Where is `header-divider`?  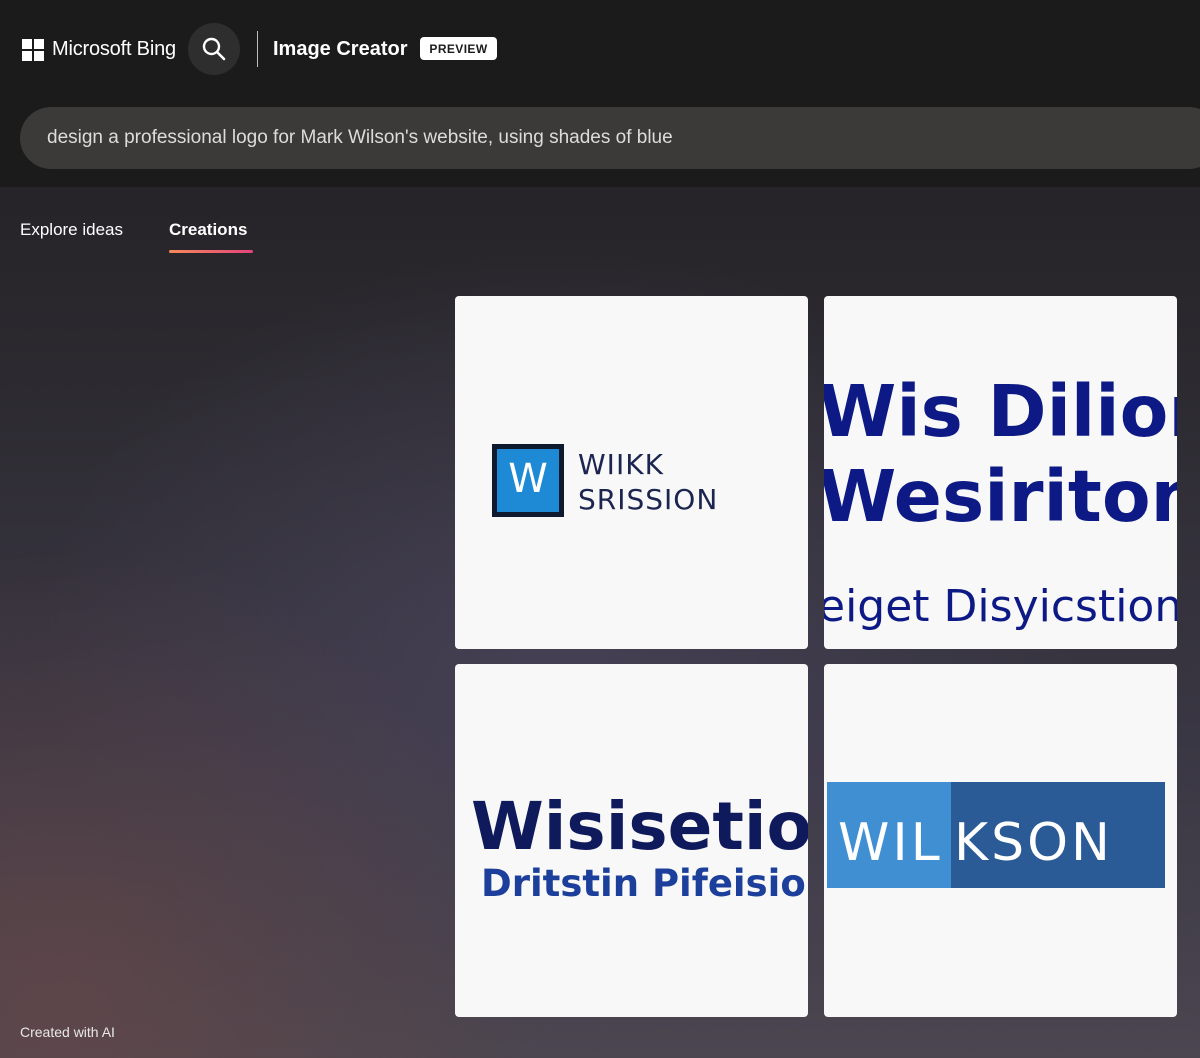
header-divider is located at coordinates (257, 49).